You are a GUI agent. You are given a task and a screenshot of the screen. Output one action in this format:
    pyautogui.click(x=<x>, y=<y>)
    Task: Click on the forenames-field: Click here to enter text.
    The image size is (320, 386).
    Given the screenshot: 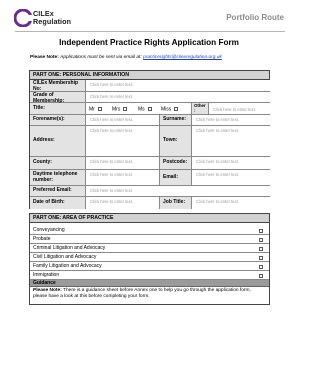 What is the action you would take?
    pyautogui.click(x=123, y=120)
    